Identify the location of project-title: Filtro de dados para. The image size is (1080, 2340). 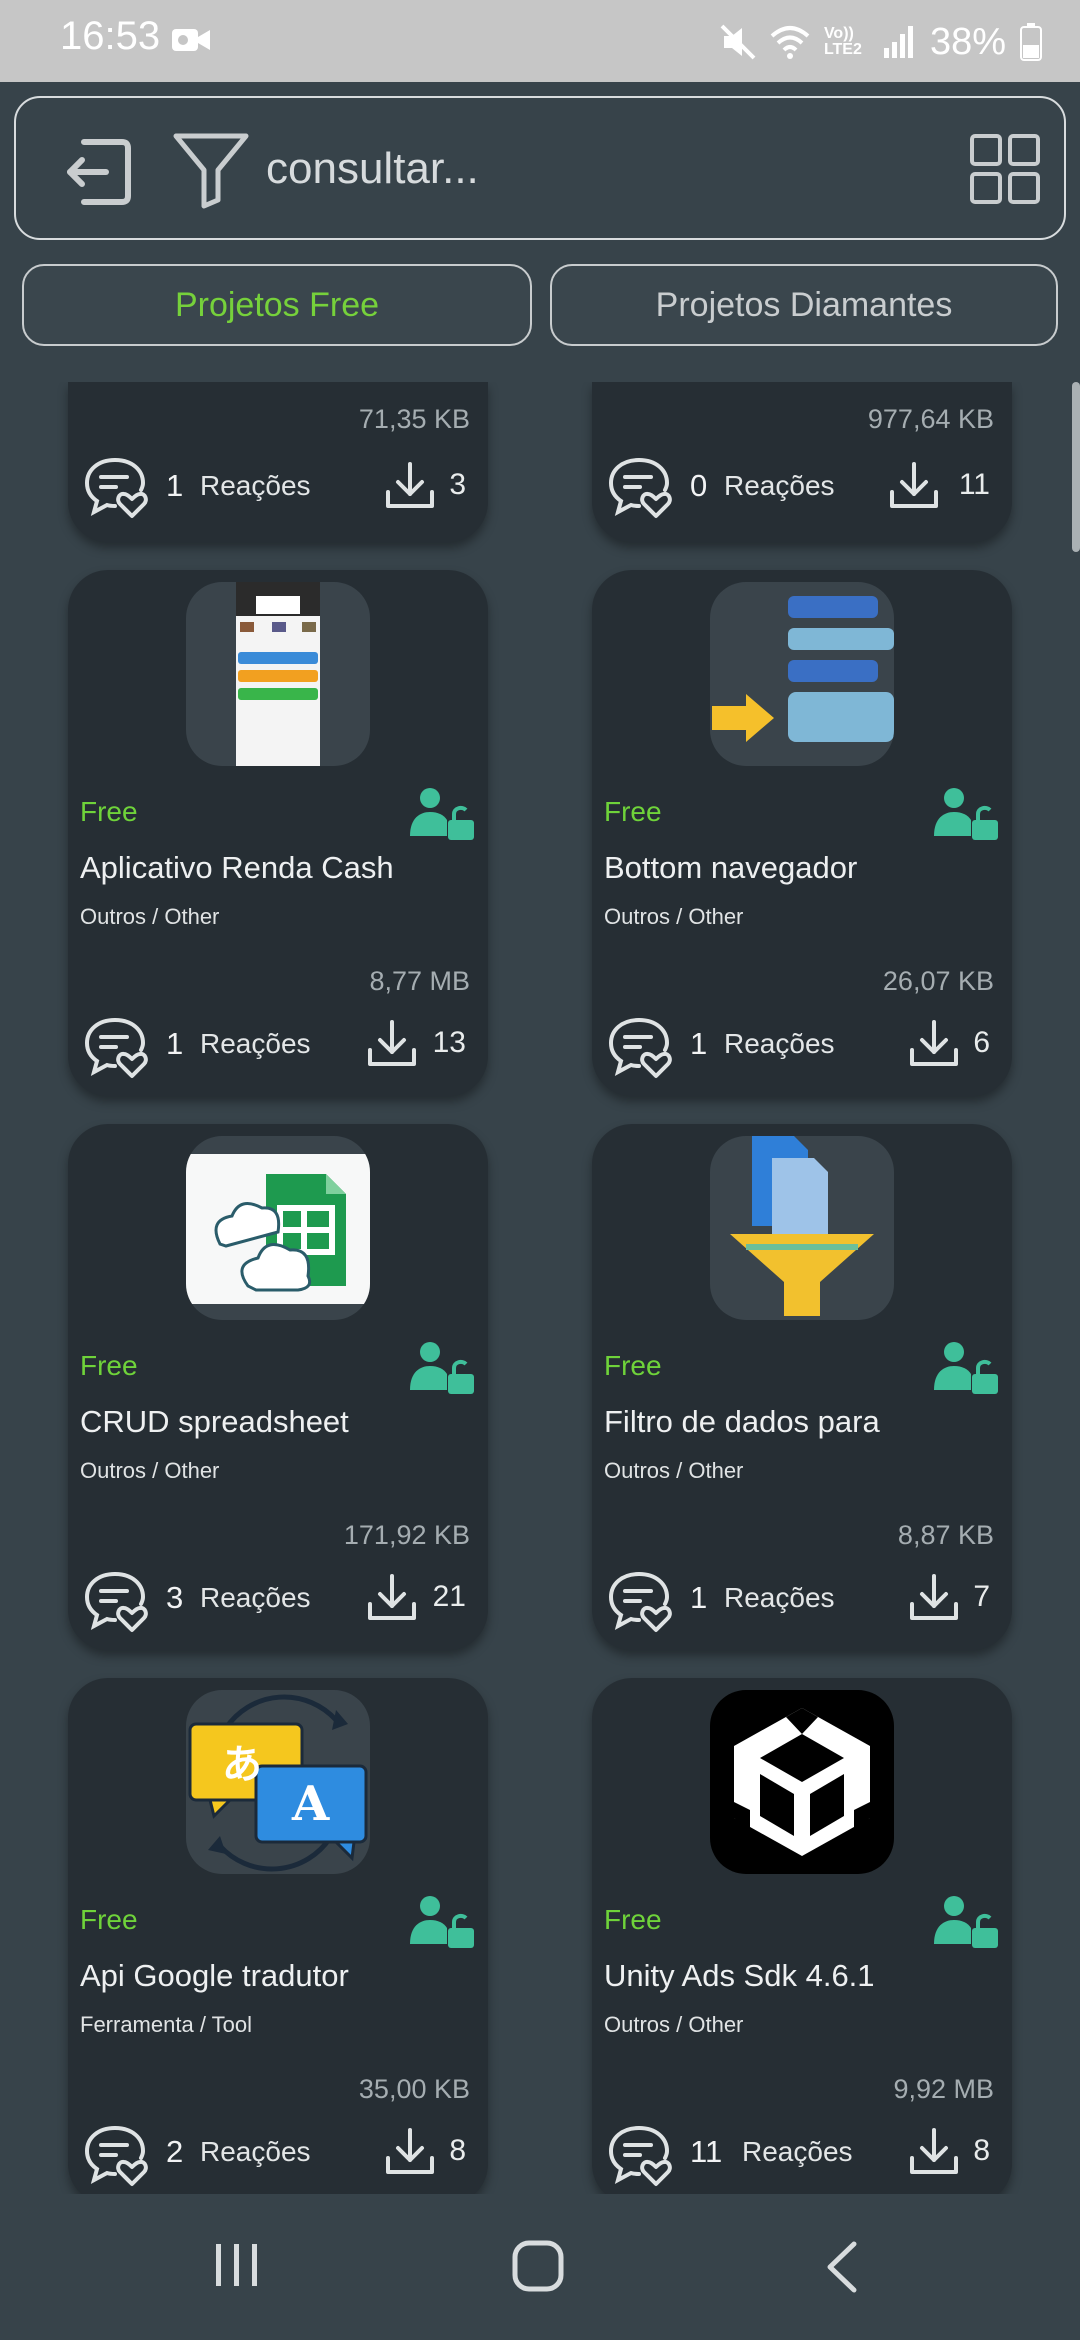
(742, 1421).